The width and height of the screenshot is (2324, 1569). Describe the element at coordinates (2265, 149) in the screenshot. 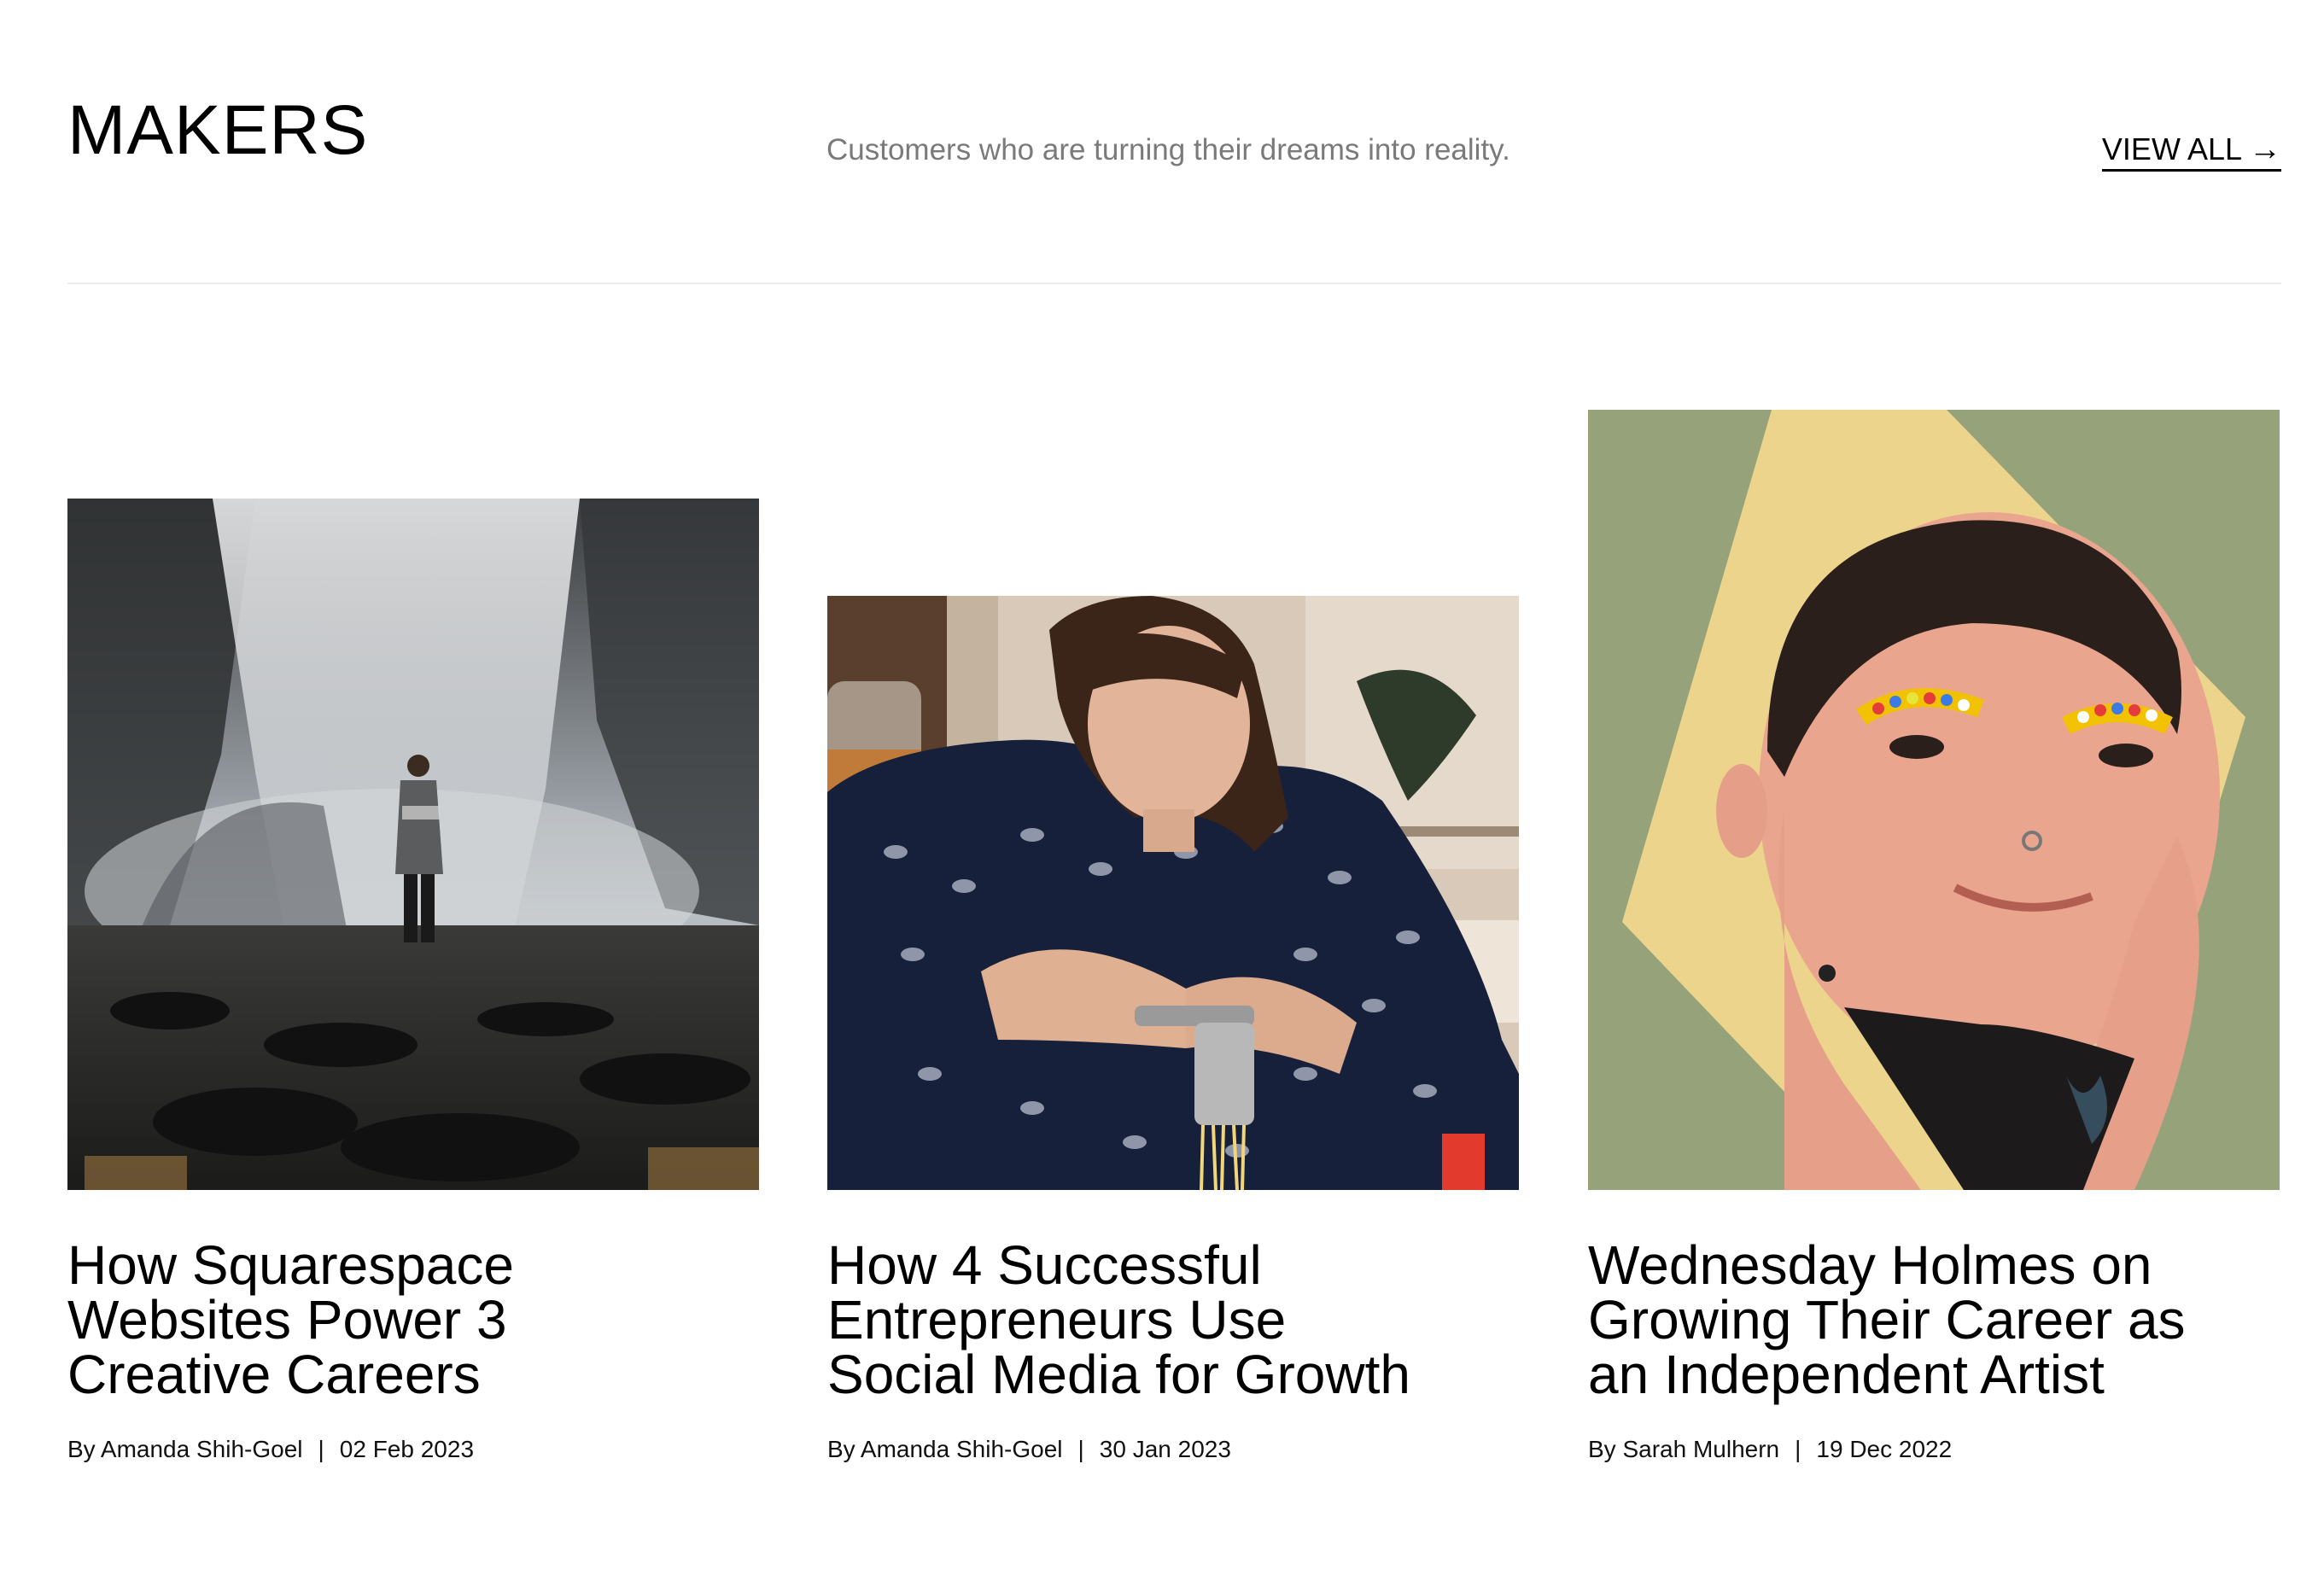

I see `arrow-right-icon: →` at that location.